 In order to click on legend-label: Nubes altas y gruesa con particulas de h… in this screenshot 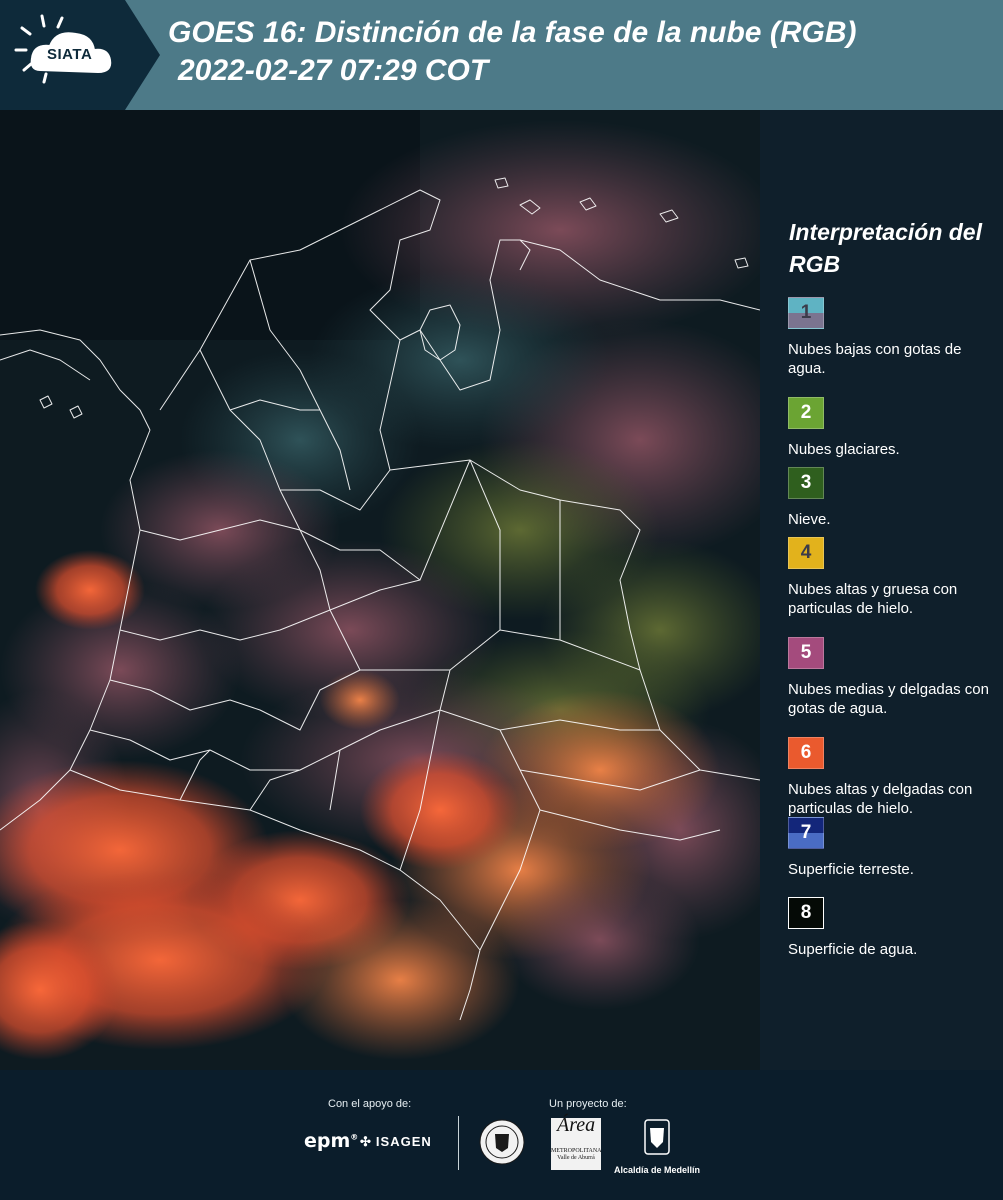, I will do `click(873, 599)`.